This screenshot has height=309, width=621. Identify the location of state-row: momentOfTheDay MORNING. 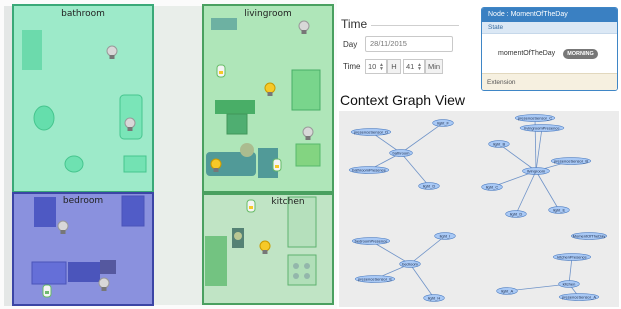
(549, 53).